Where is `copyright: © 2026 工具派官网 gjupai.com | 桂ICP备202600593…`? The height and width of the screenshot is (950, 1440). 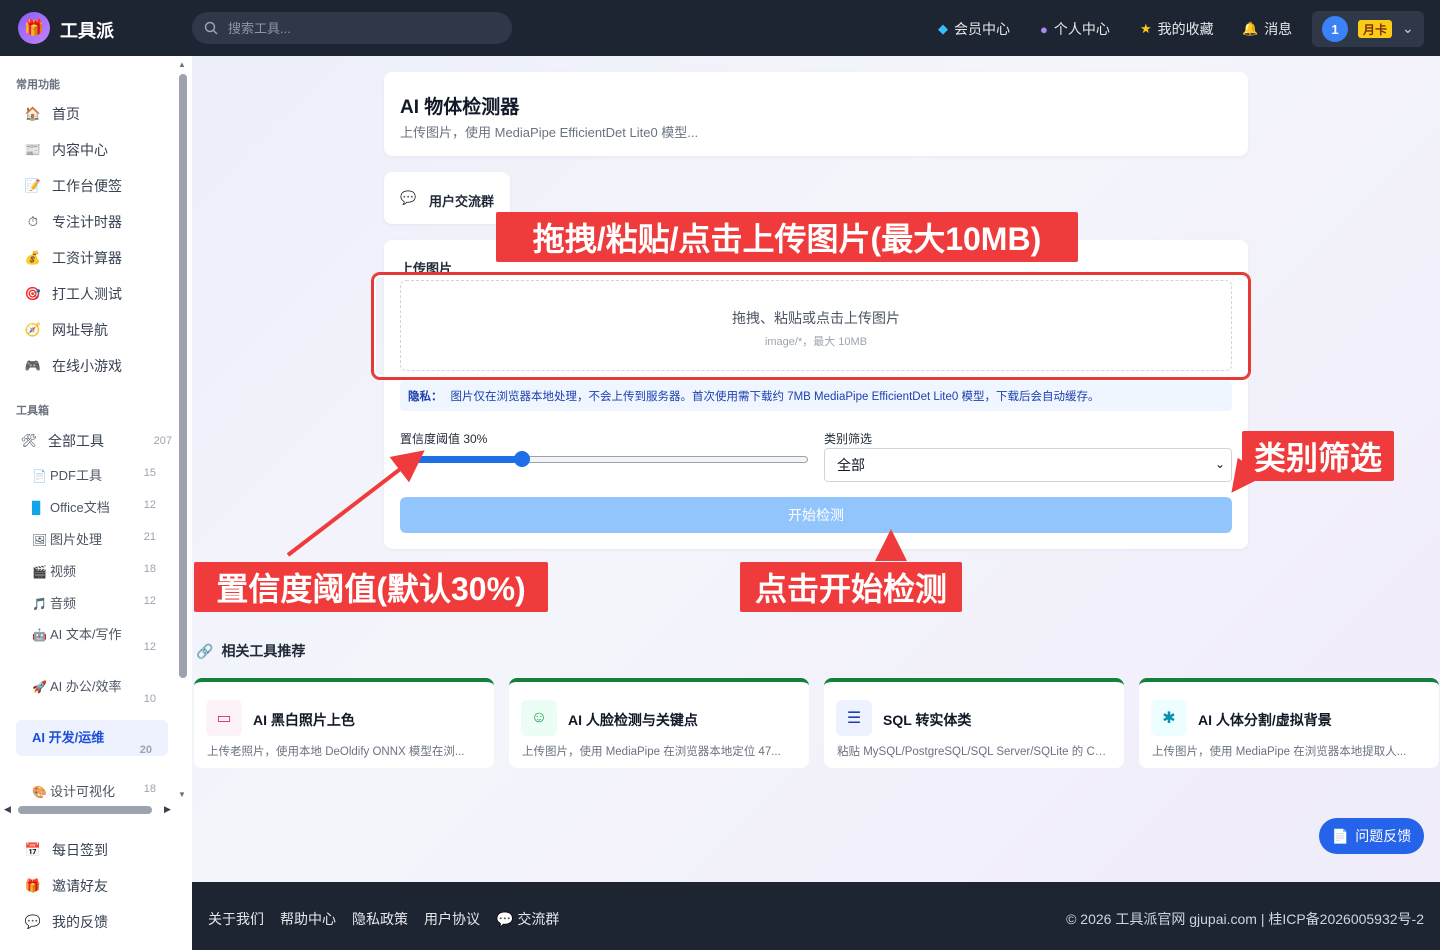 copyright: © 2026 工具派官网 gjupai.com | 桂ICP备202600593… is located at coordinates (1245, 919).